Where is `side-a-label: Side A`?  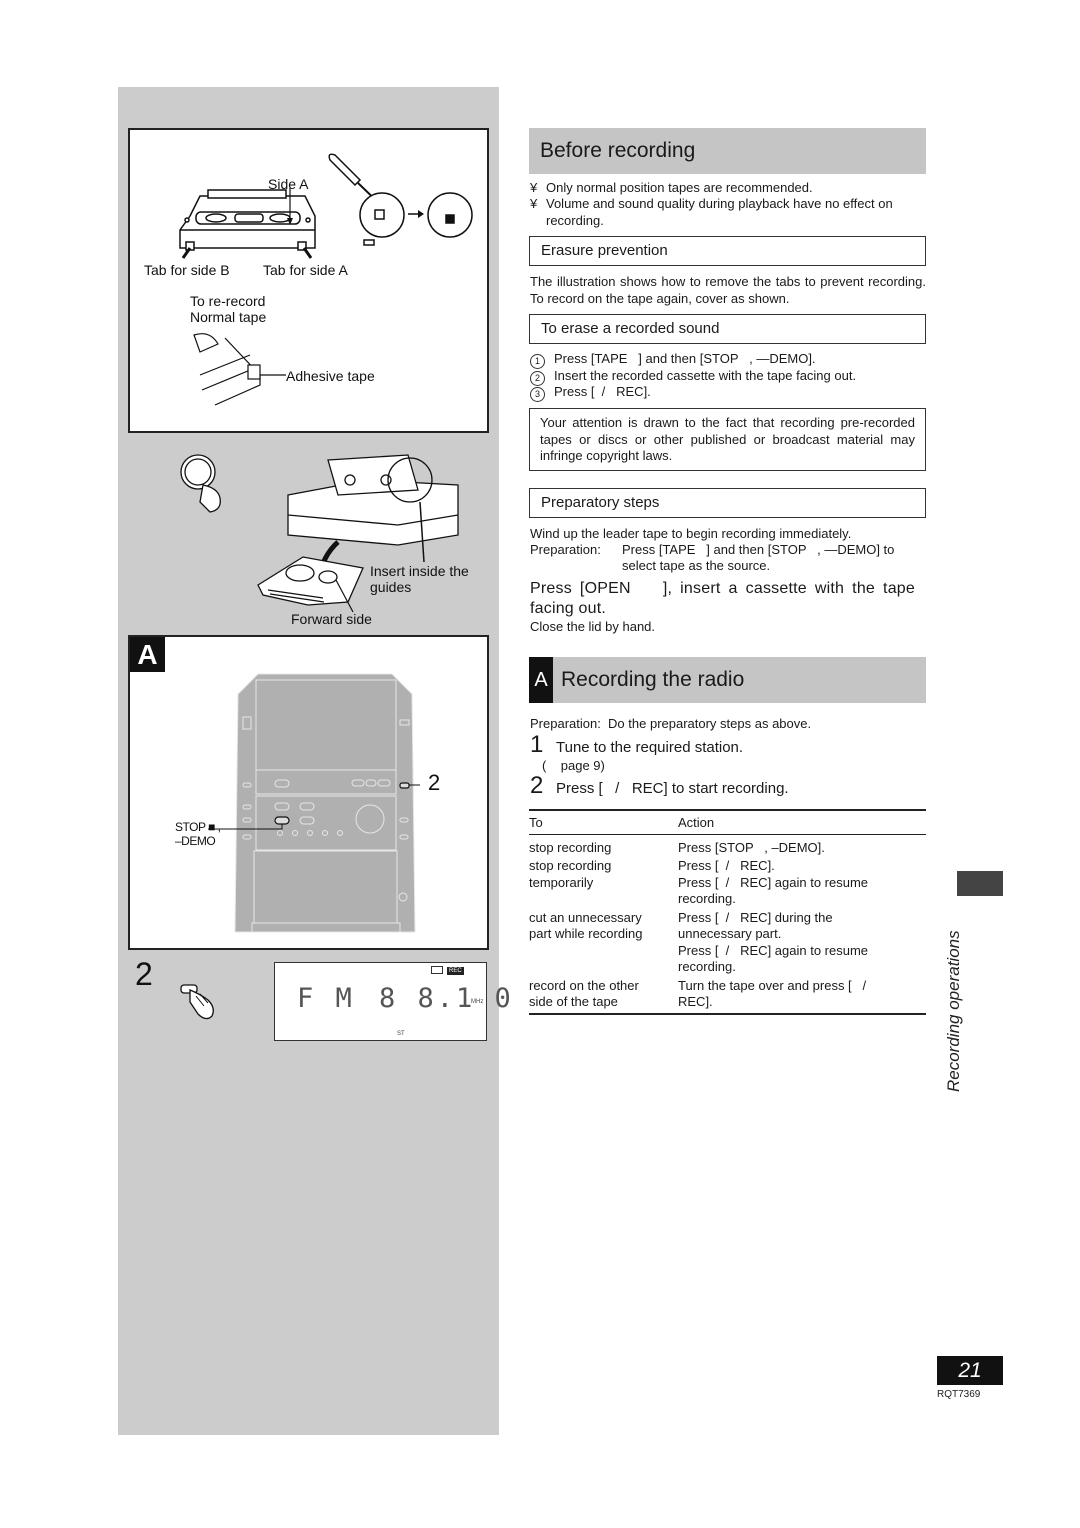 side-a-label: Side A is located at coordinates (288, 184).